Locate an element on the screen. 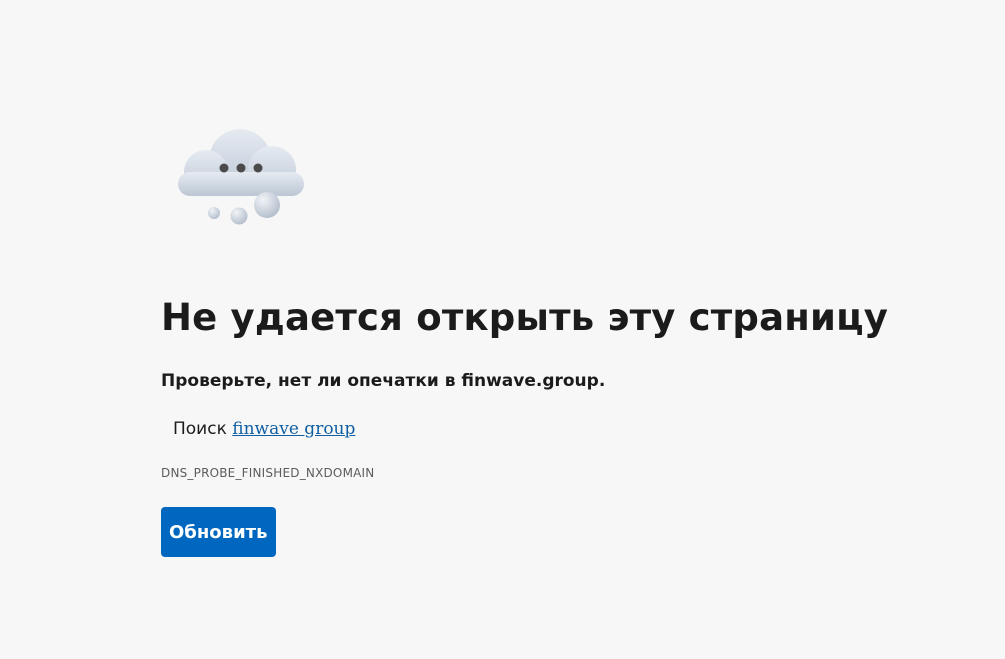 Image resolution: width=1005 pixels, height=659 pixels. cloud-dots-icon is located at coordinates (241, 177).